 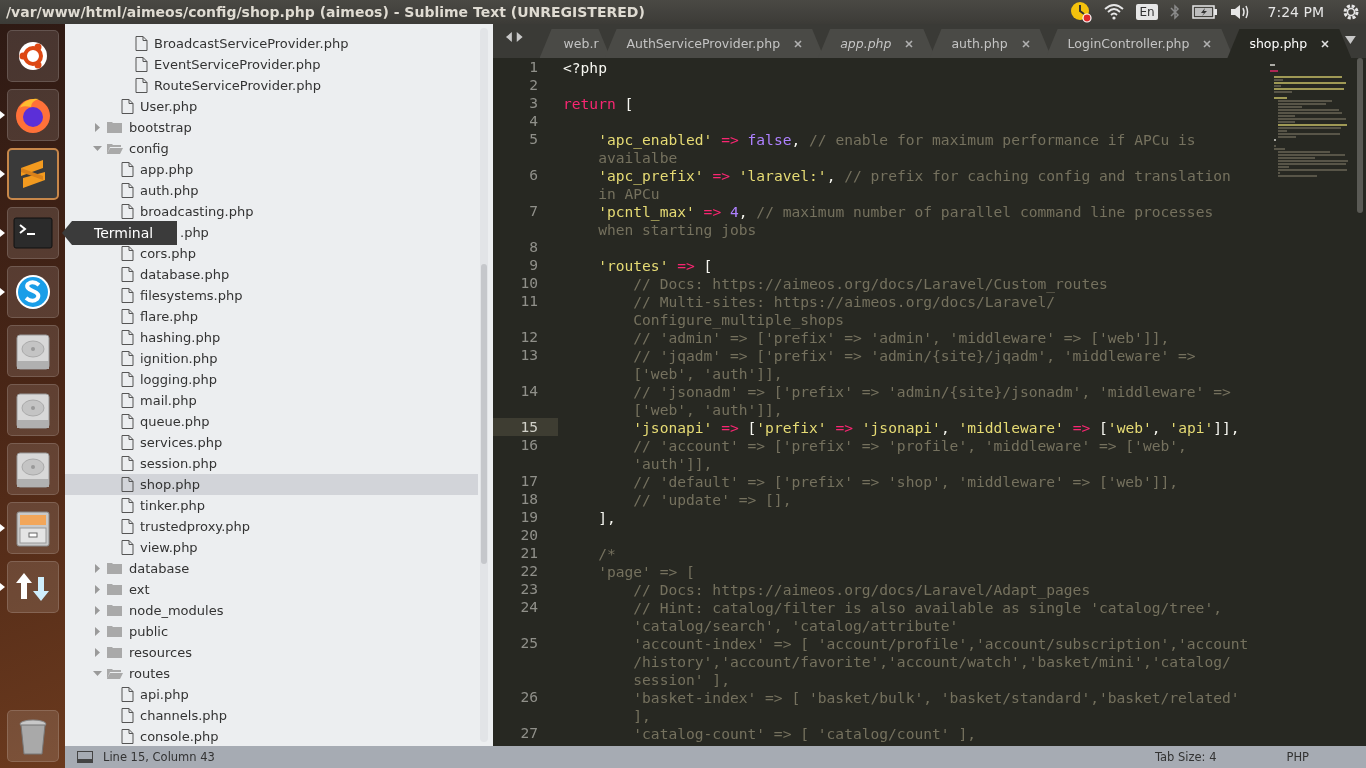 I want to click on code-line: // 'jqadm' => ['prefix' => 'admin/{site}/jqadm', 'middleware' =>, so click(x=914, y=355).